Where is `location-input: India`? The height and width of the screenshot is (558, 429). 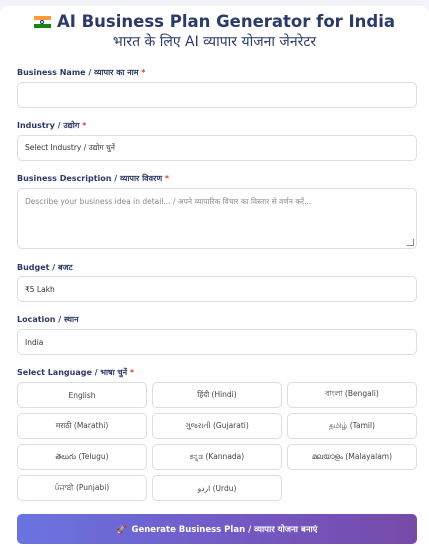 location-input: India is located at coordinates (217, 342).